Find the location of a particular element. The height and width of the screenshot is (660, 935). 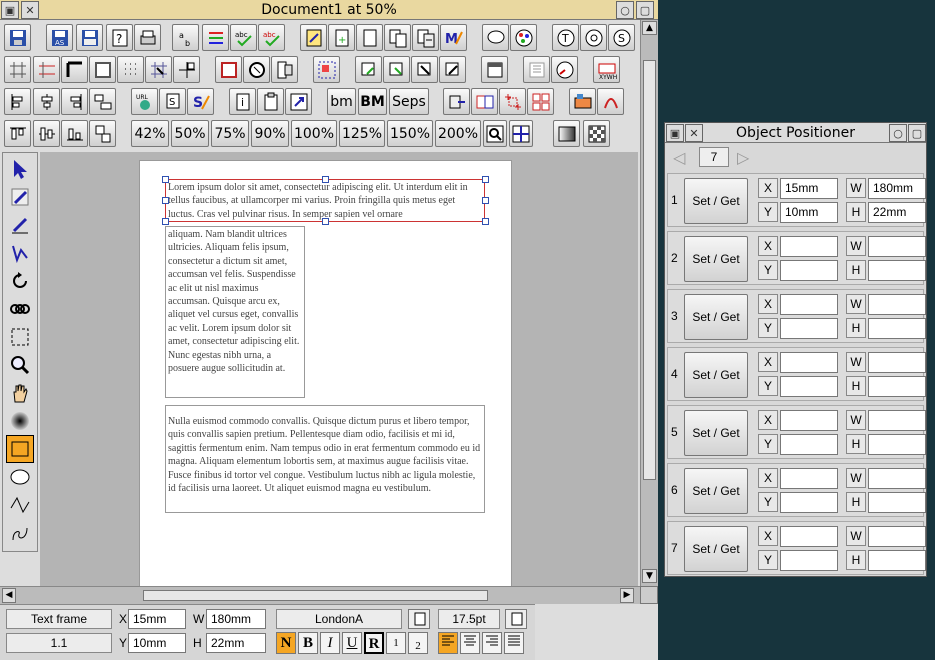

save-all-icon is located at coordinates (89, 37).